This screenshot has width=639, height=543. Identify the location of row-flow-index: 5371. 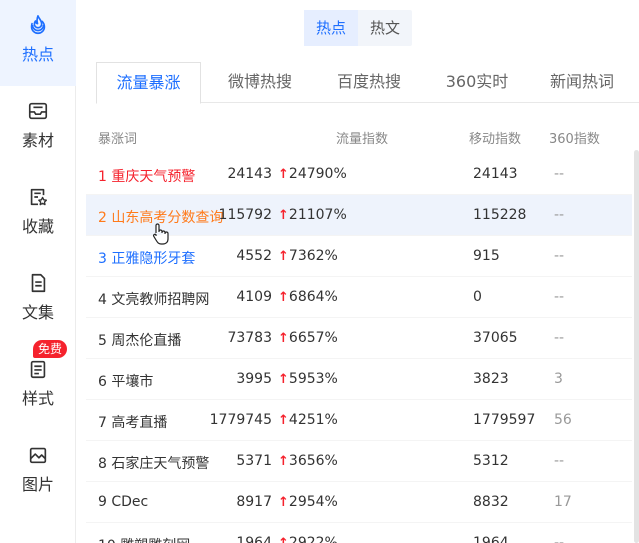
(254, 461).